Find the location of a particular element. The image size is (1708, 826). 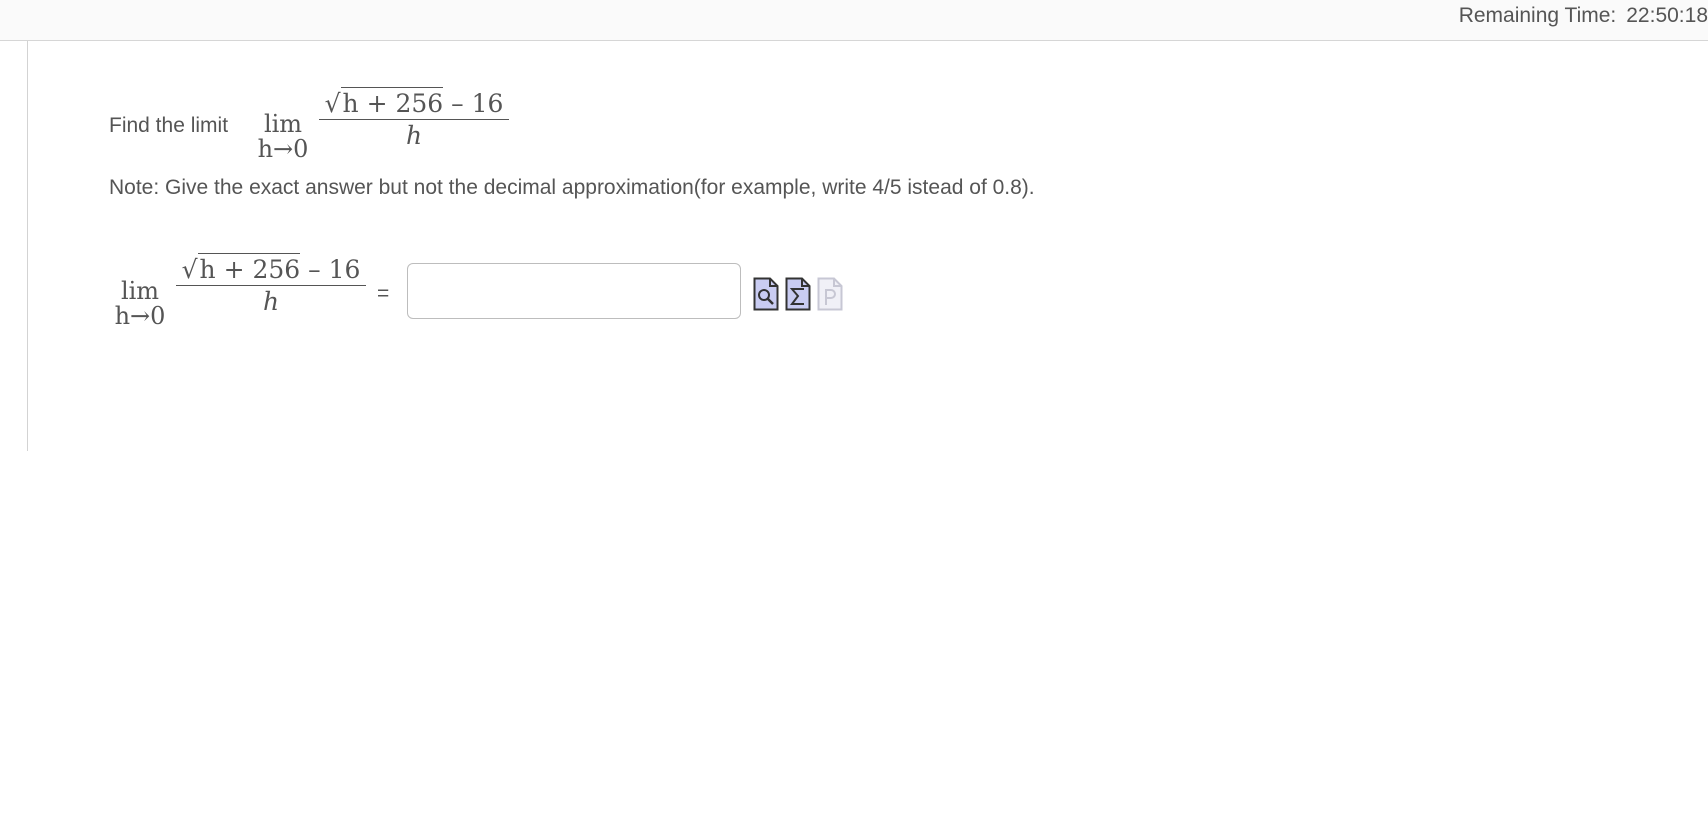

answer-numerator-rest: – 16 is located at coordinates (334, 269).